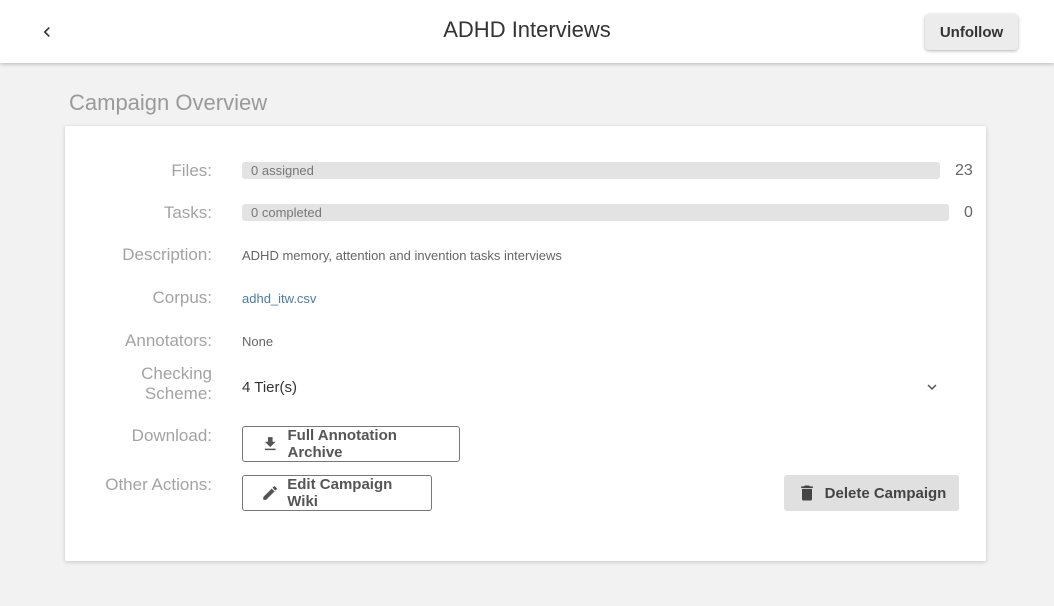 The width and height of the screenshot is (1054, 606). What do you see at coordinates (342, 444) in the screenshot?
I see `download-archive-label: Full Annotation Archive` at bounding box center [342, 444].